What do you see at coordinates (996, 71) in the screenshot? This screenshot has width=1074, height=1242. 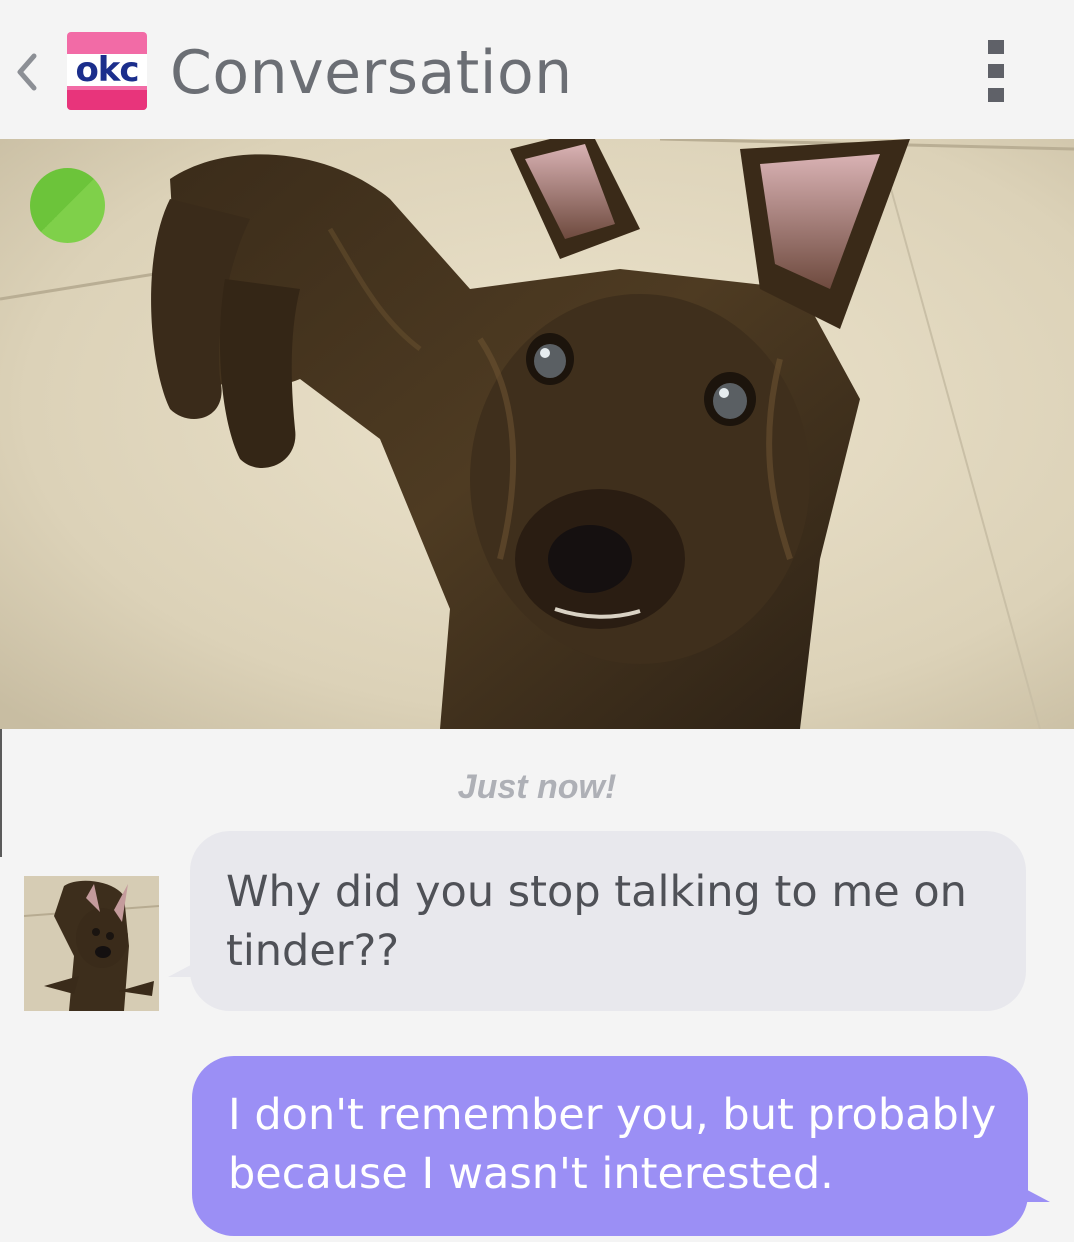 I see `overflow-menu-icon` at bounding box center [996, 71].